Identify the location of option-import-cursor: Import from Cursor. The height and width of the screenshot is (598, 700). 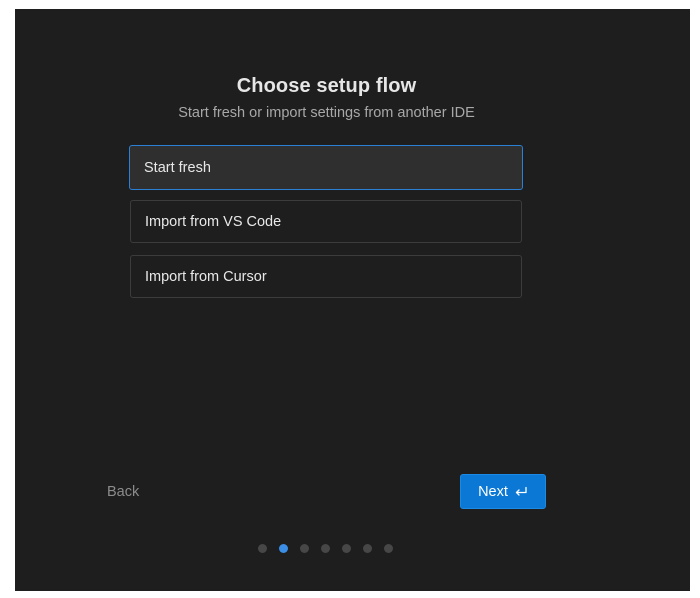
(326, 276).